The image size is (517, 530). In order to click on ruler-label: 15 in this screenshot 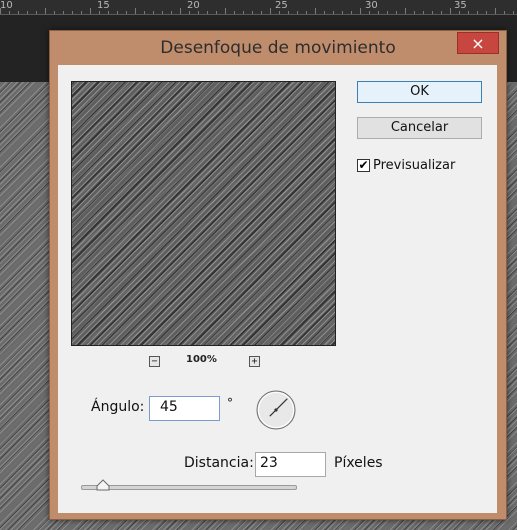, I will do `click(103, 5)`.